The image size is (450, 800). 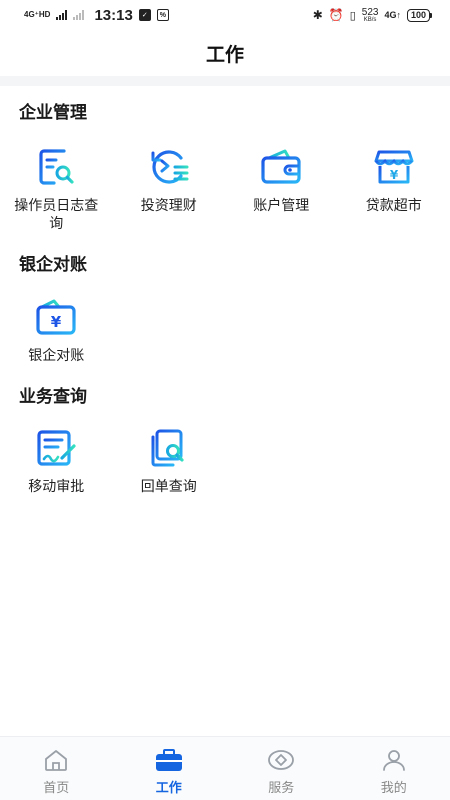 What do you see at coordinates (53, 396) in the screenshot?
I see `section-title: 业务查询` at bounding box center [53, 396].